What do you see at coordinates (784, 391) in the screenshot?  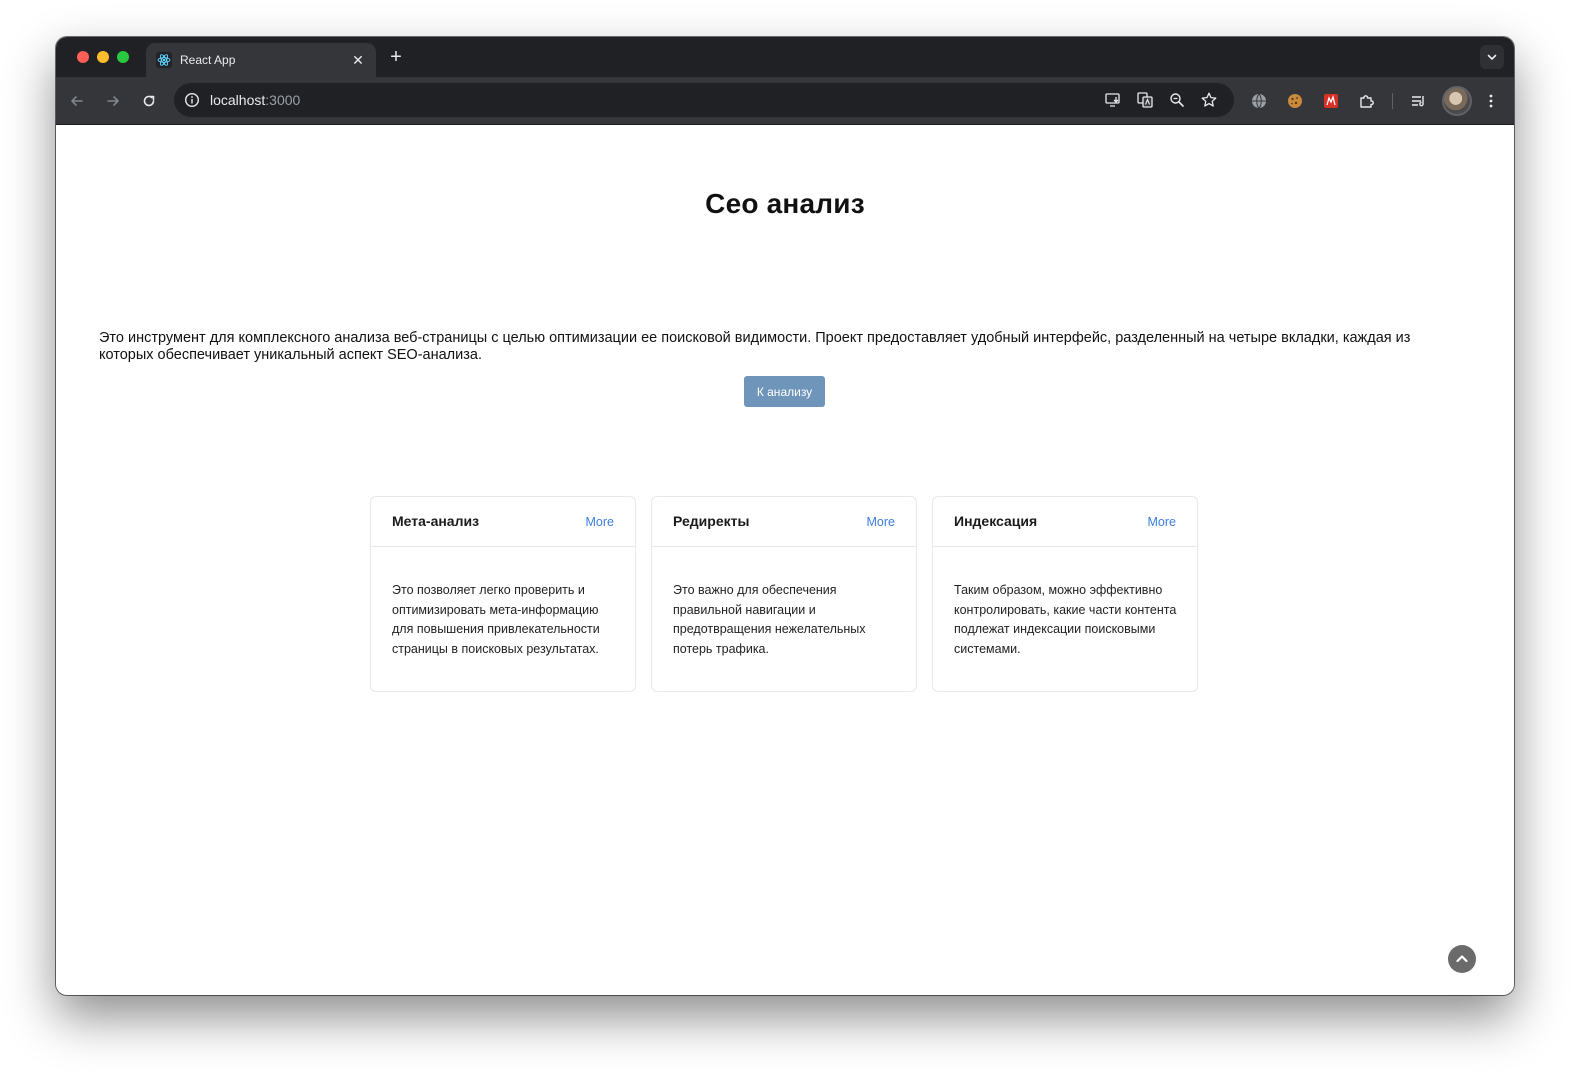 I see `to-analysis-button: К анализу` at bounding box center [784, 391].